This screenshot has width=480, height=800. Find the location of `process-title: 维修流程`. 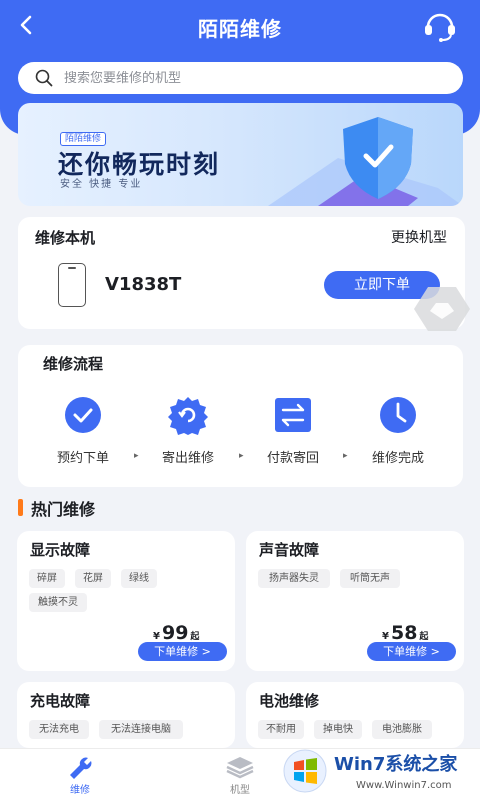

process-title: 维修流程 is located at coordinates (73, 364).